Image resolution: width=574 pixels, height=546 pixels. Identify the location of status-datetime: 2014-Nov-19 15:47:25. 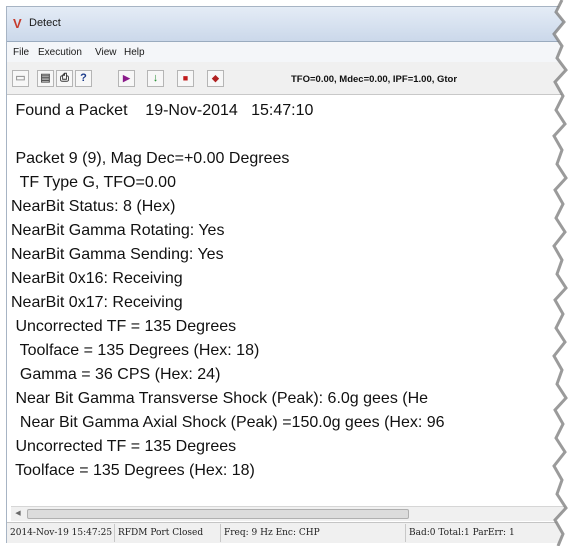
(61, 533).